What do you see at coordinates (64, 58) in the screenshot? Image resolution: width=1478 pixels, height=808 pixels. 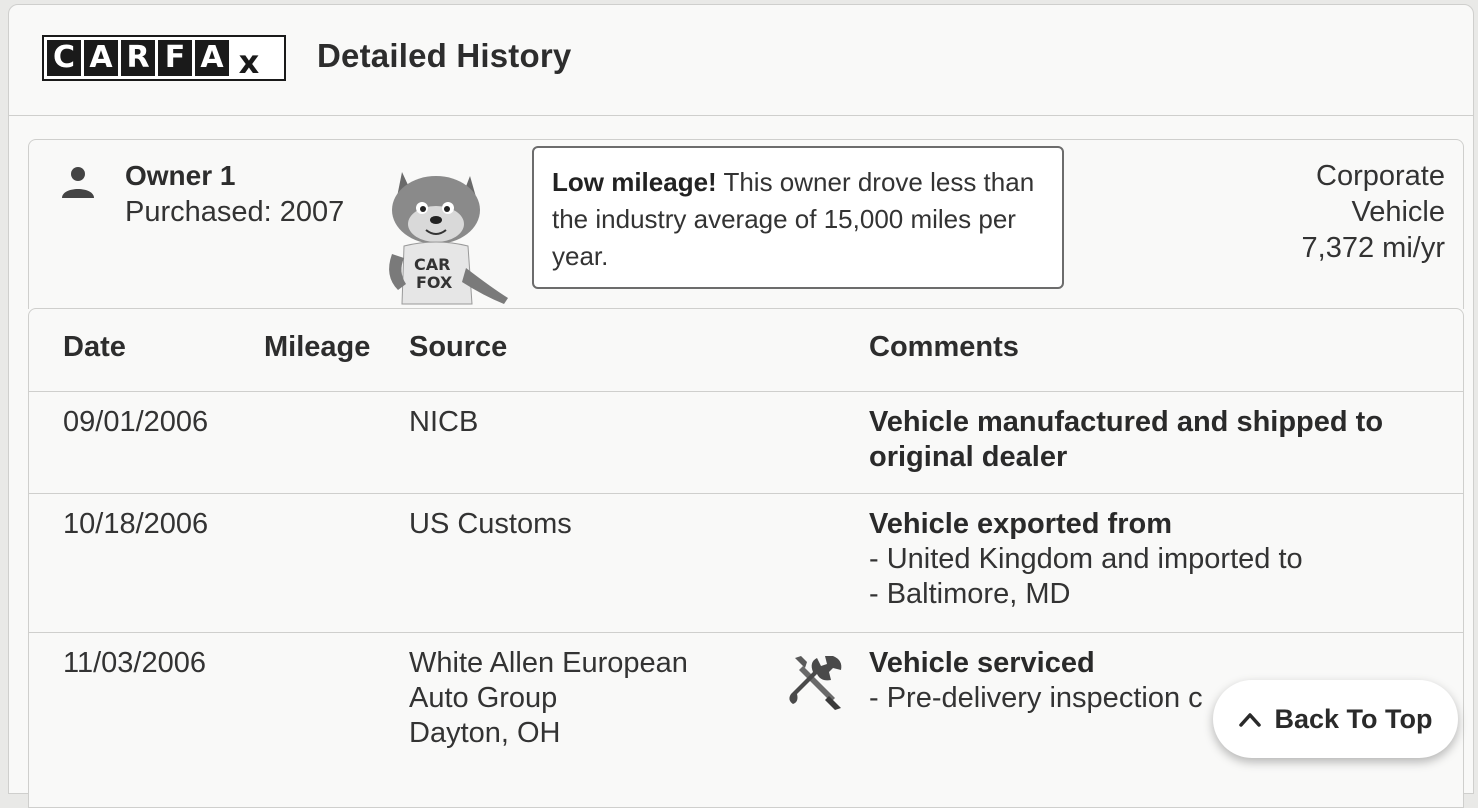 I see `logo-letter: C` at bounding box center [64, 58].